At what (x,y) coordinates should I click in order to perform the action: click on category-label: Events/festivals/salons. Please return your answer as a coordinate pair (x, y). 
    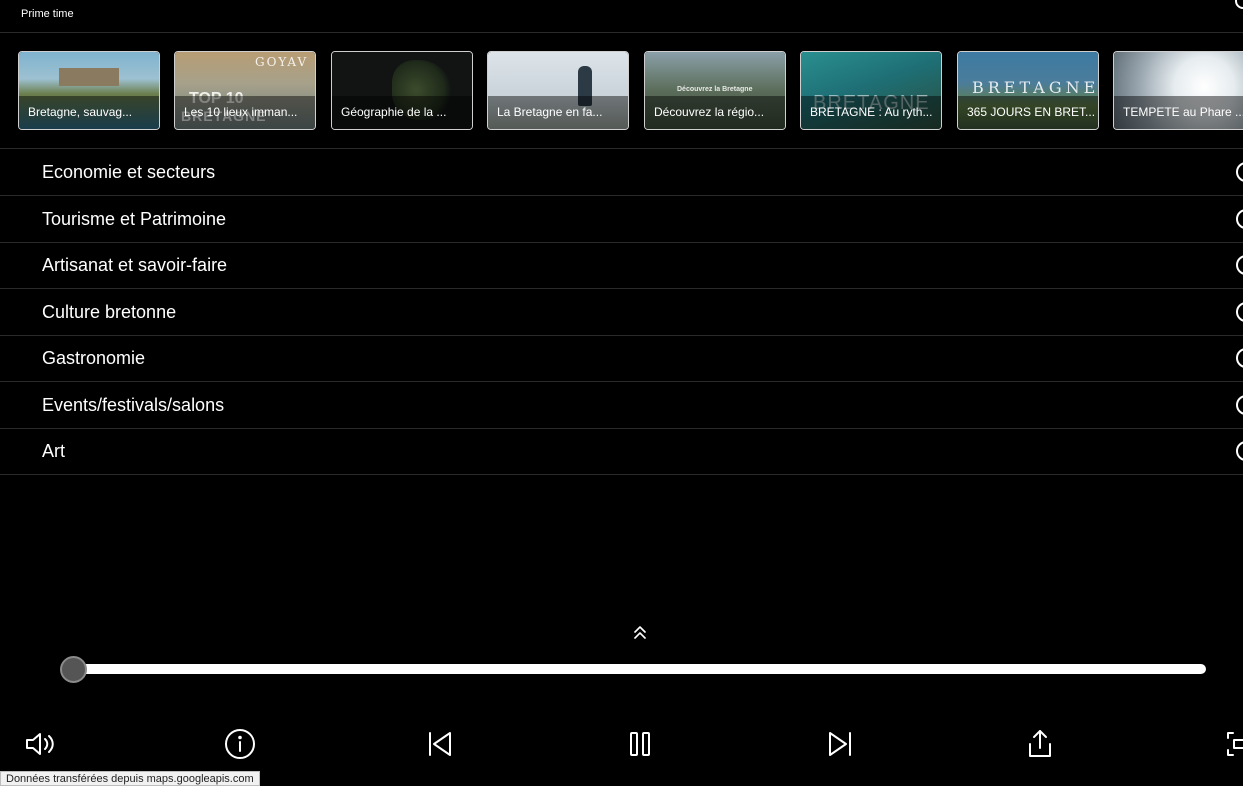
    Looking at the image, I should click on (133, 405).